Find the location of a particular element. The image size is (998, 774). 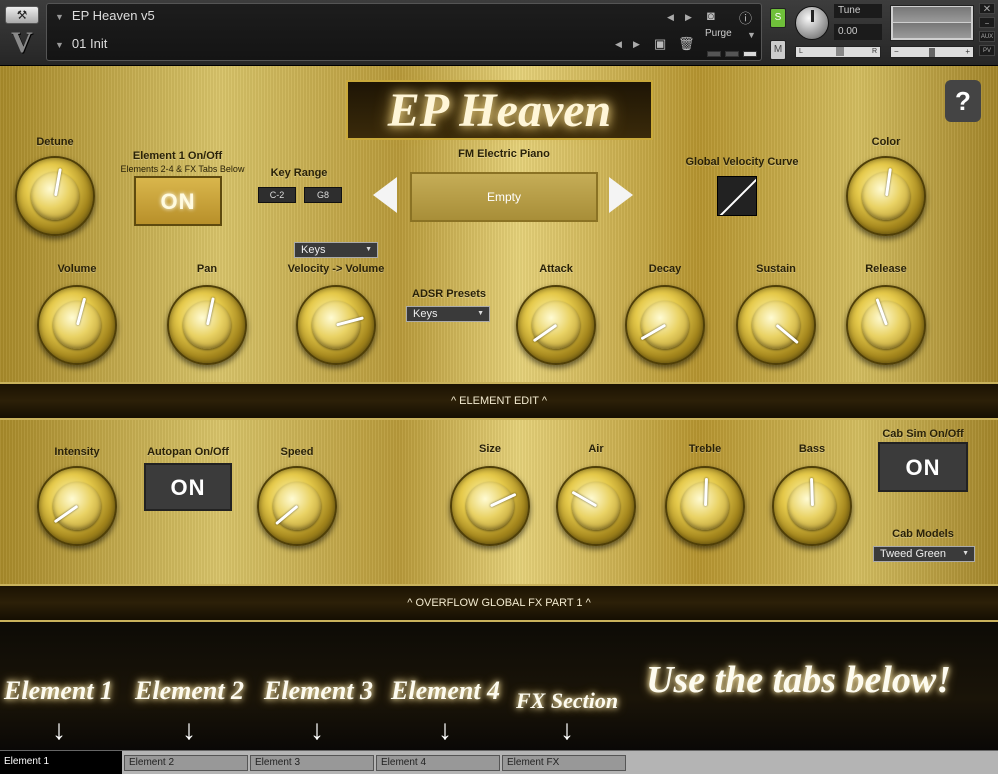

overflow-global-fx-bar-label: ^ OVERFLOW GLOBAL FX PART 1 ^ is located at coordinates (499, 603).